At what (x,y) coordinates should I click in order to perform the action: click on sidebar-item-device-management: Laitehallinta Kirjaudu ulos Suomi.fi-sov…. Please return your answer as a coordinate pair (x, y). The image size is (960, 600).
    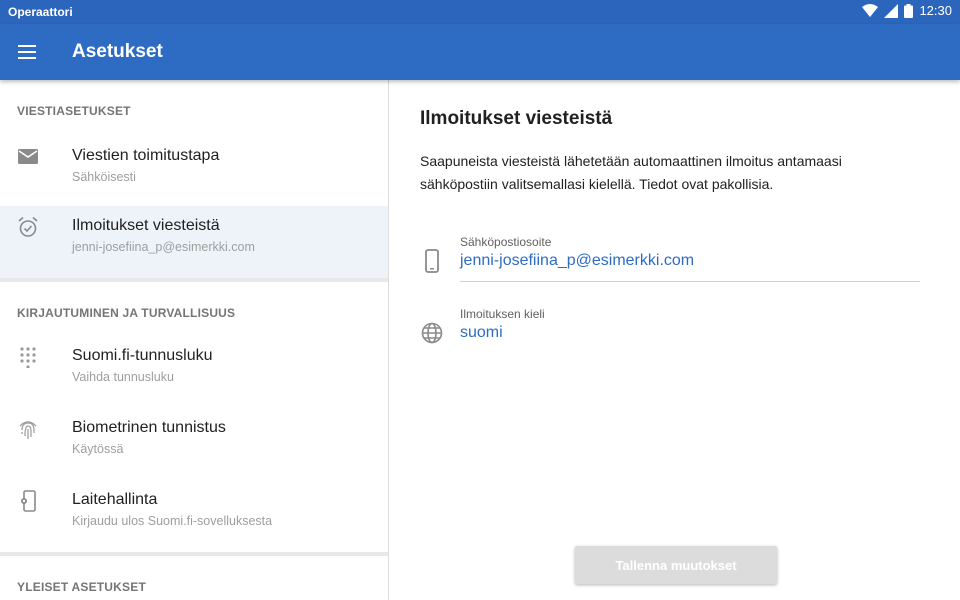
    Looking at the image, I should click on (194, 516).